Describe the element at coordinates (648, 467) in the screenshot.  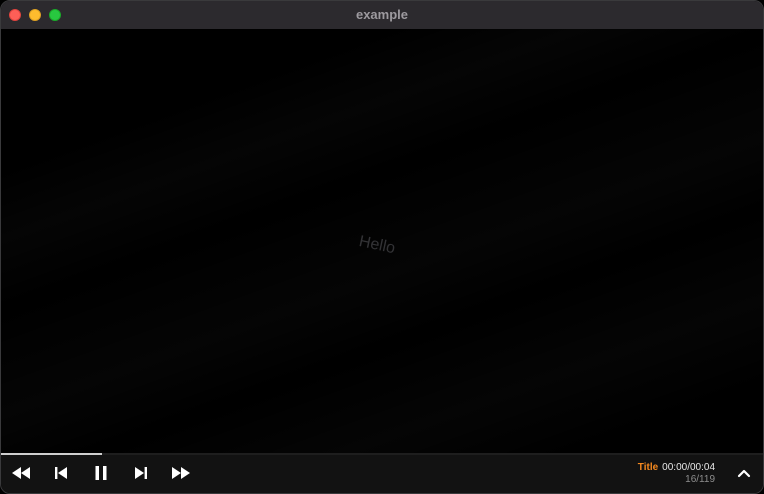
I see `media-title-label: Title` at that location.